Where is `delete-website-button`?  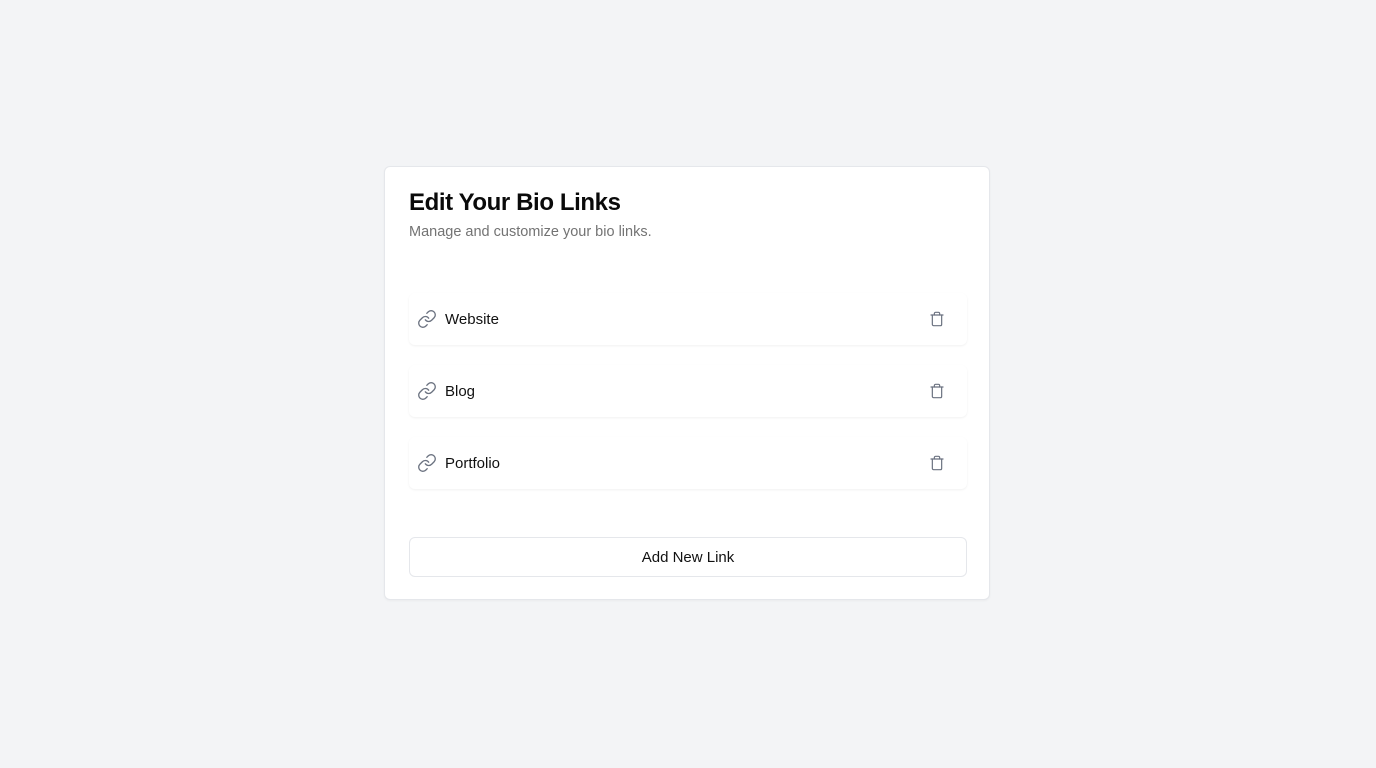
delete-website-button is located at coordinates (937, 319).